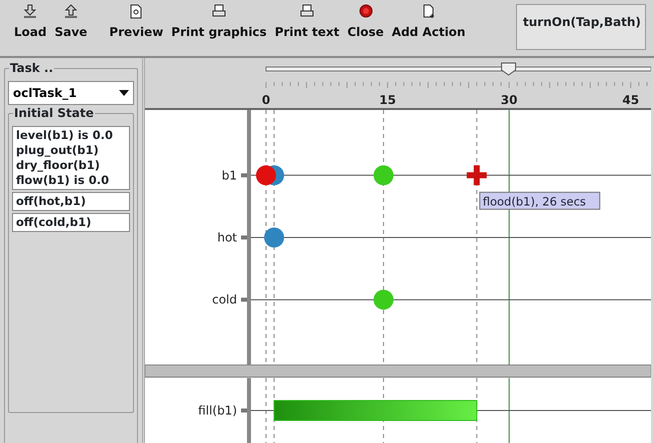 The height and width of the screenshot is (443, 654). I want to click on axis-tick-label: 0, so click(266, 100).